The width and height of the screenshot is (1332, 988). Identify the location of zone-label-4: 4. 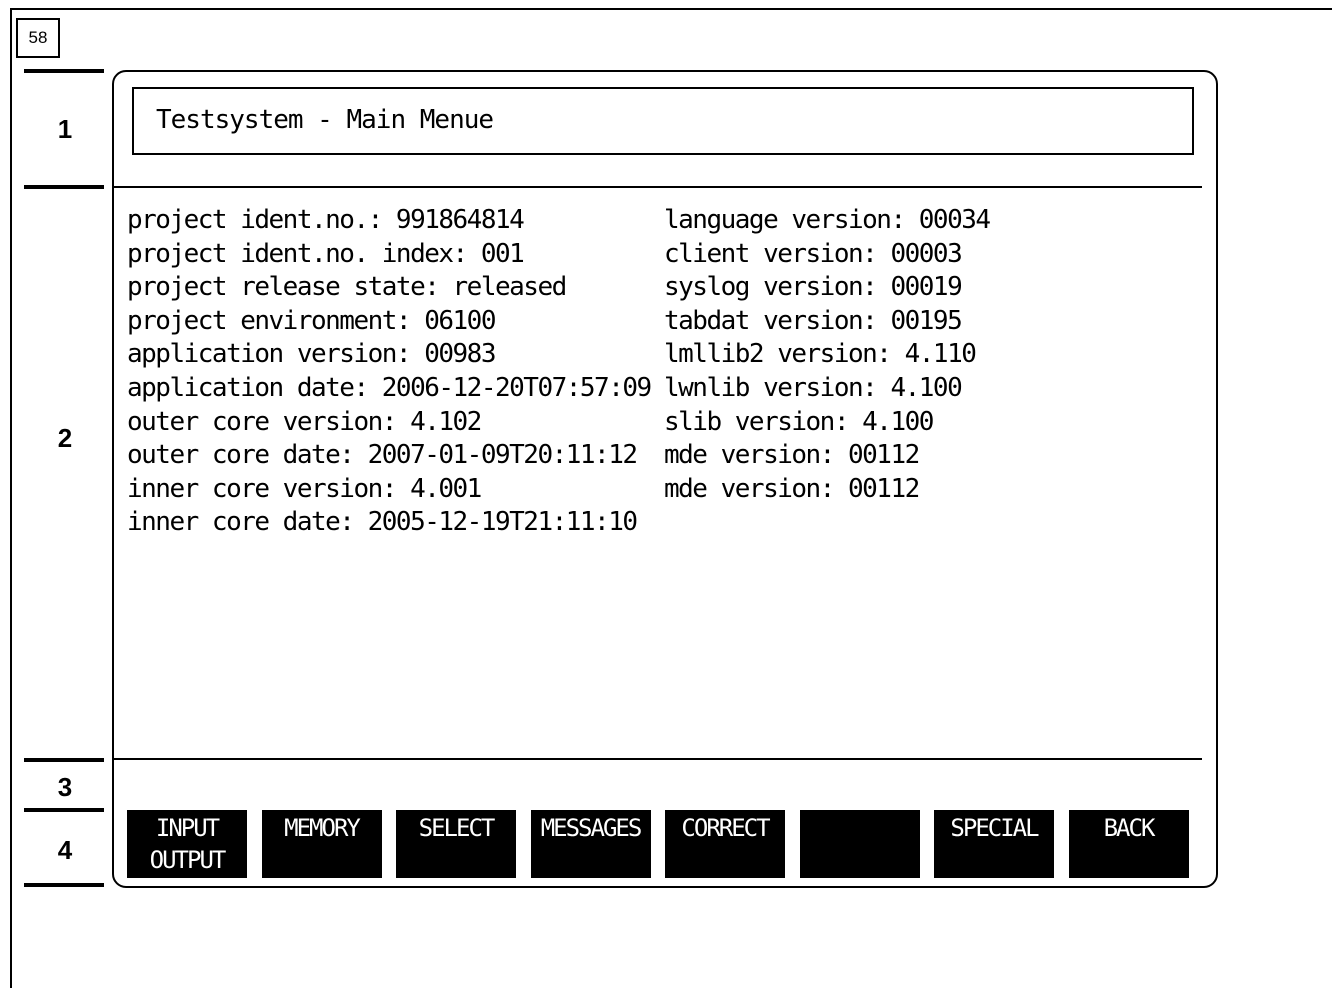
(65, 850).